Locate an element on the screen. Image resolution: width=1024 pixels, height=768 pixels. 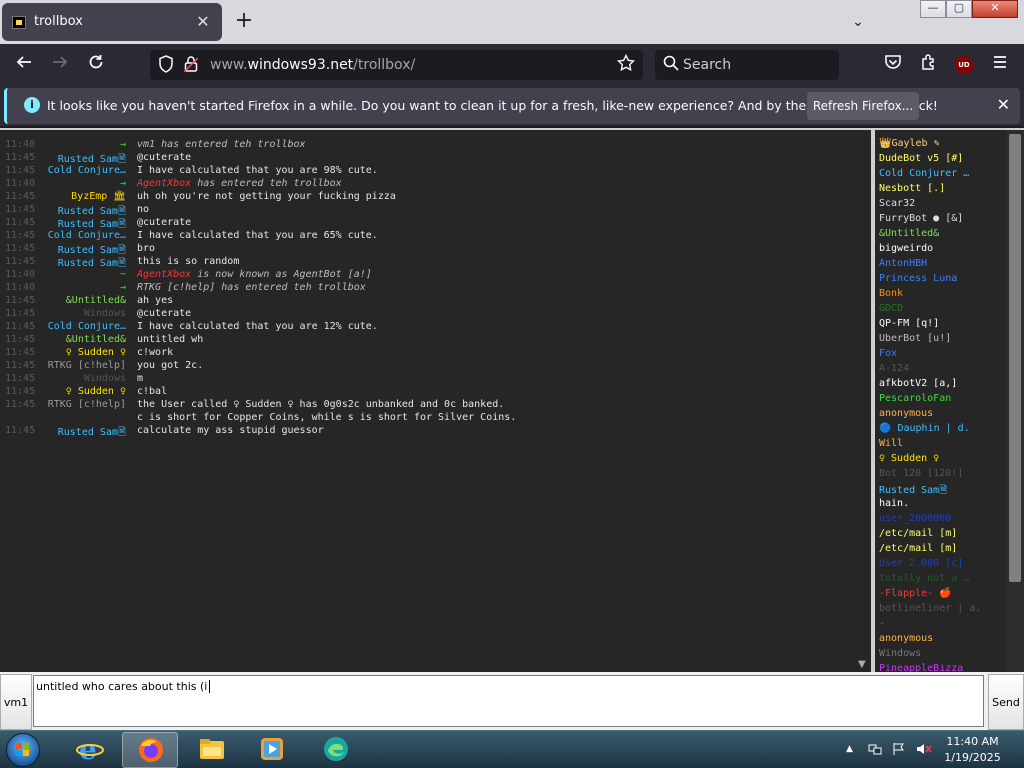
user-list-item: User 2.000 [c] is located at coordinates (921, 565).